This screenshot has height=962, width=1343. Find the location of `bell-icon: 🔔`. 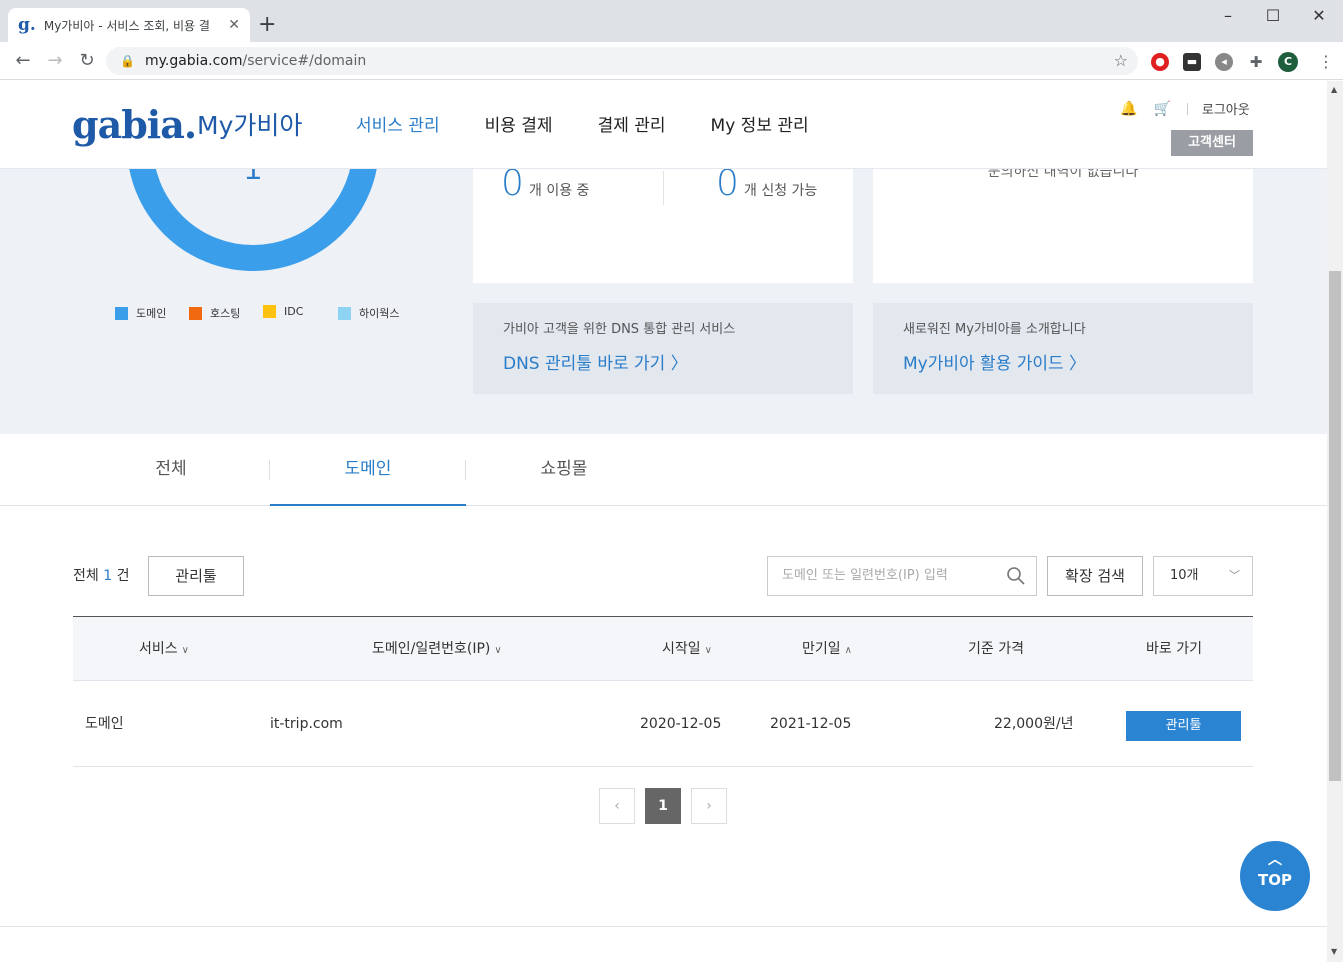

bell-icon: 🔔 is located at coordinates (1128, 109).